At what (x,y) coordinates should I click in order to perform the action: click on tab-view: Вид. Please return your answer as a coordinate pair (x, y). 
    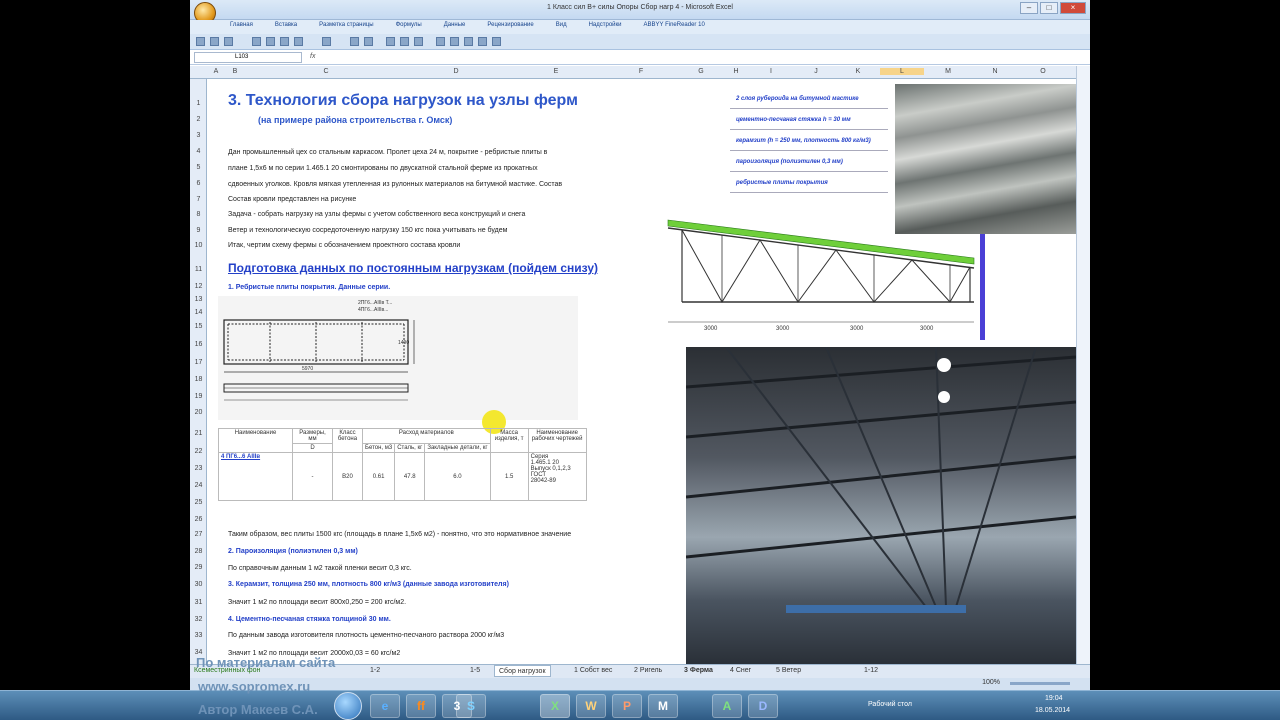
    Looking at the image, I should click on (561, 25).